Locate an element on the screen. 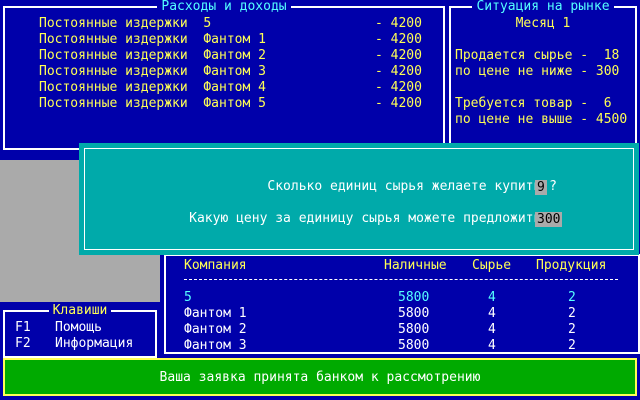  expense-row-label: Постоянные издержки Фантом 1 is located at coordinates (152, 39).